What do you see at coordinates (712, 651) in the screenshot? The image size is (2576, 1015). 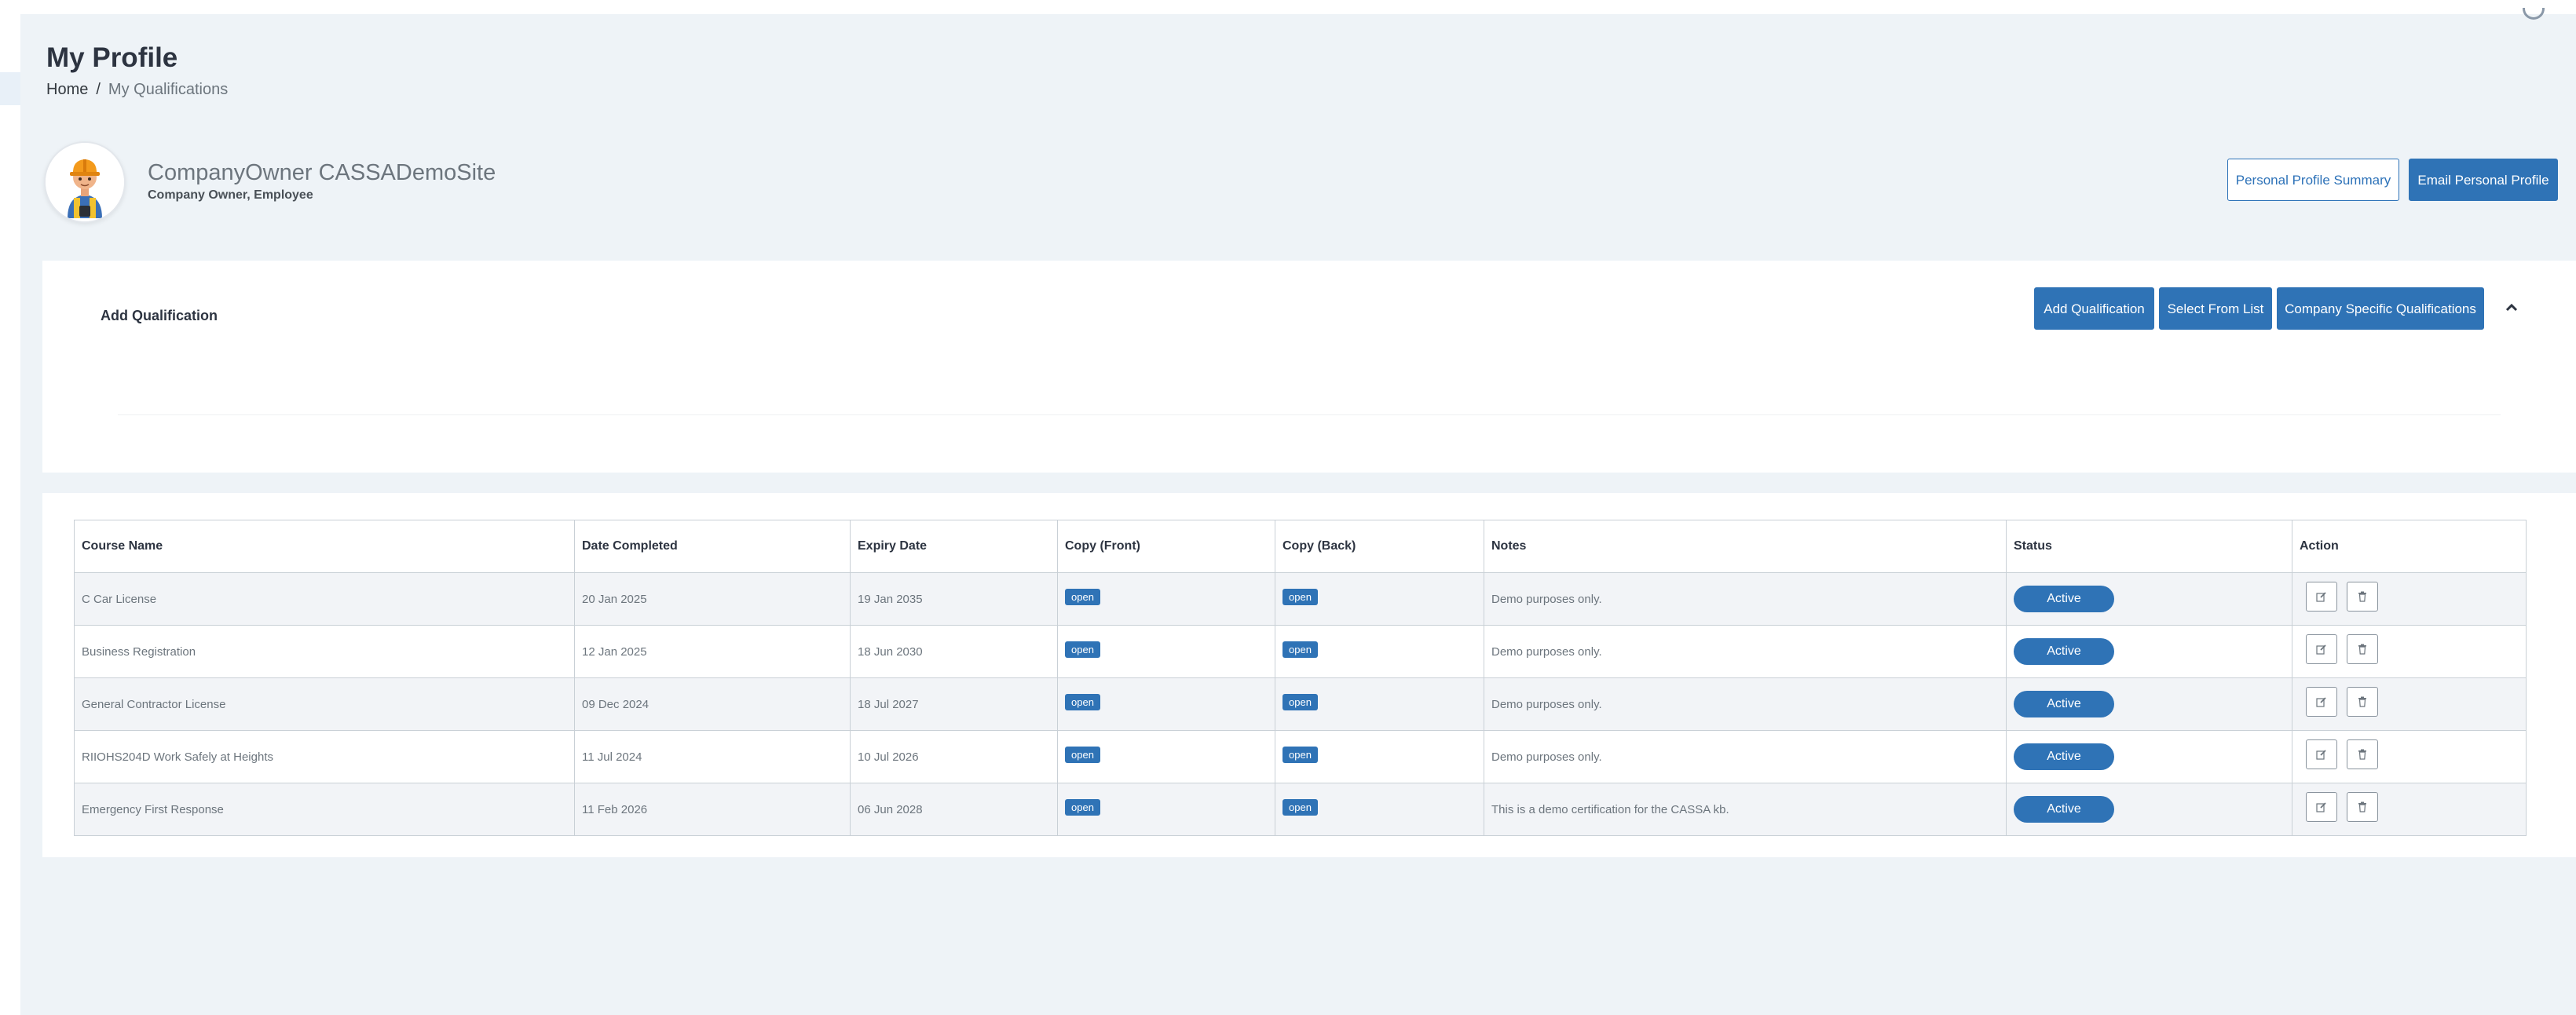 I see `date-completed-cell: 12 Jan 2025` at bounding box center [712, 651].